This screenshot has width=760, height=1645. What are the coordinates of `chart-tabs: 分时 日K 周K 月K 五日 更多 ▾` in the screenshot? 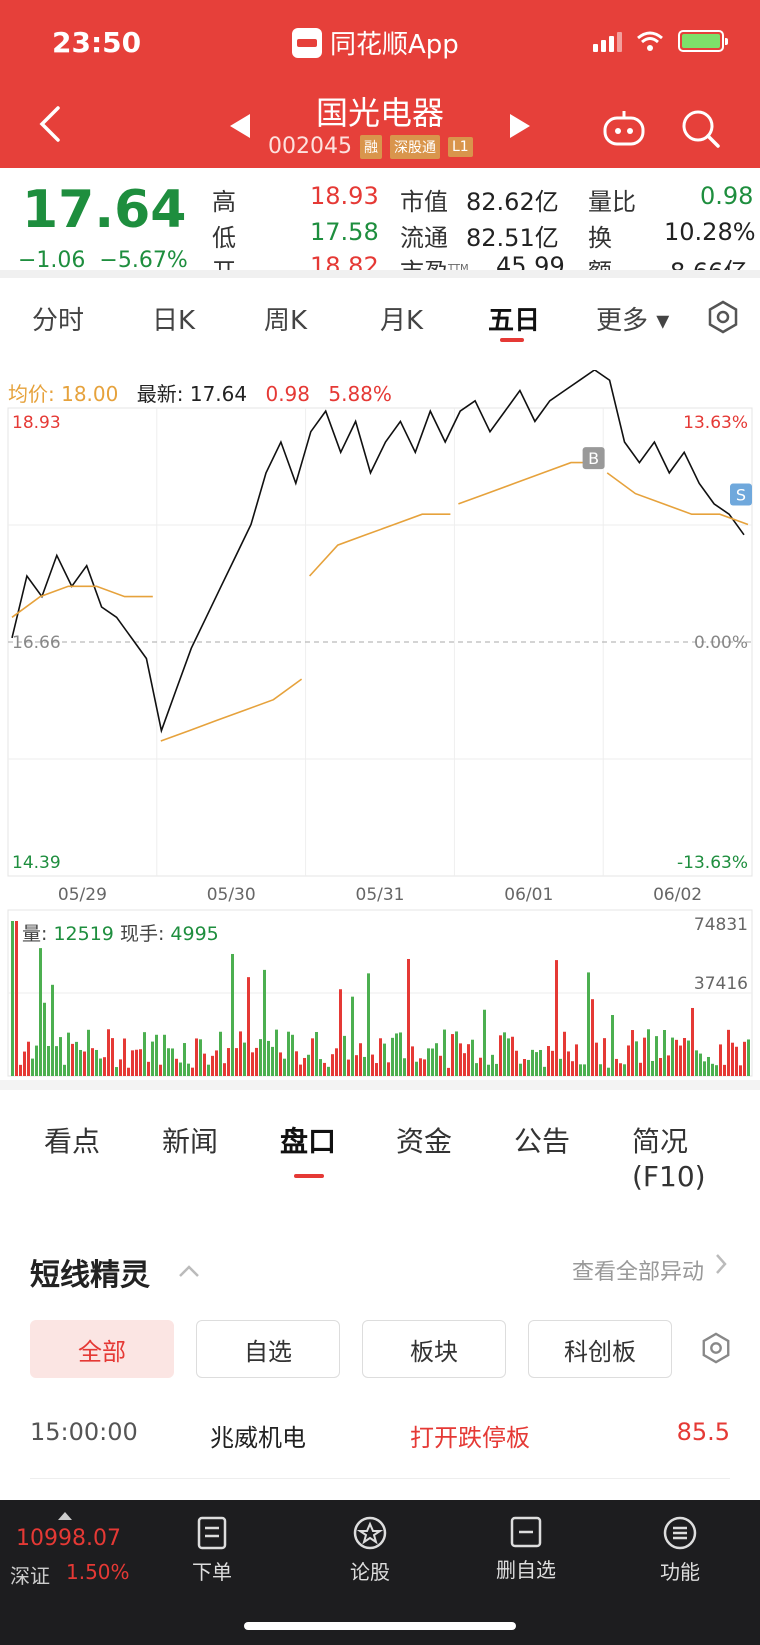 It's located at (380, 320).